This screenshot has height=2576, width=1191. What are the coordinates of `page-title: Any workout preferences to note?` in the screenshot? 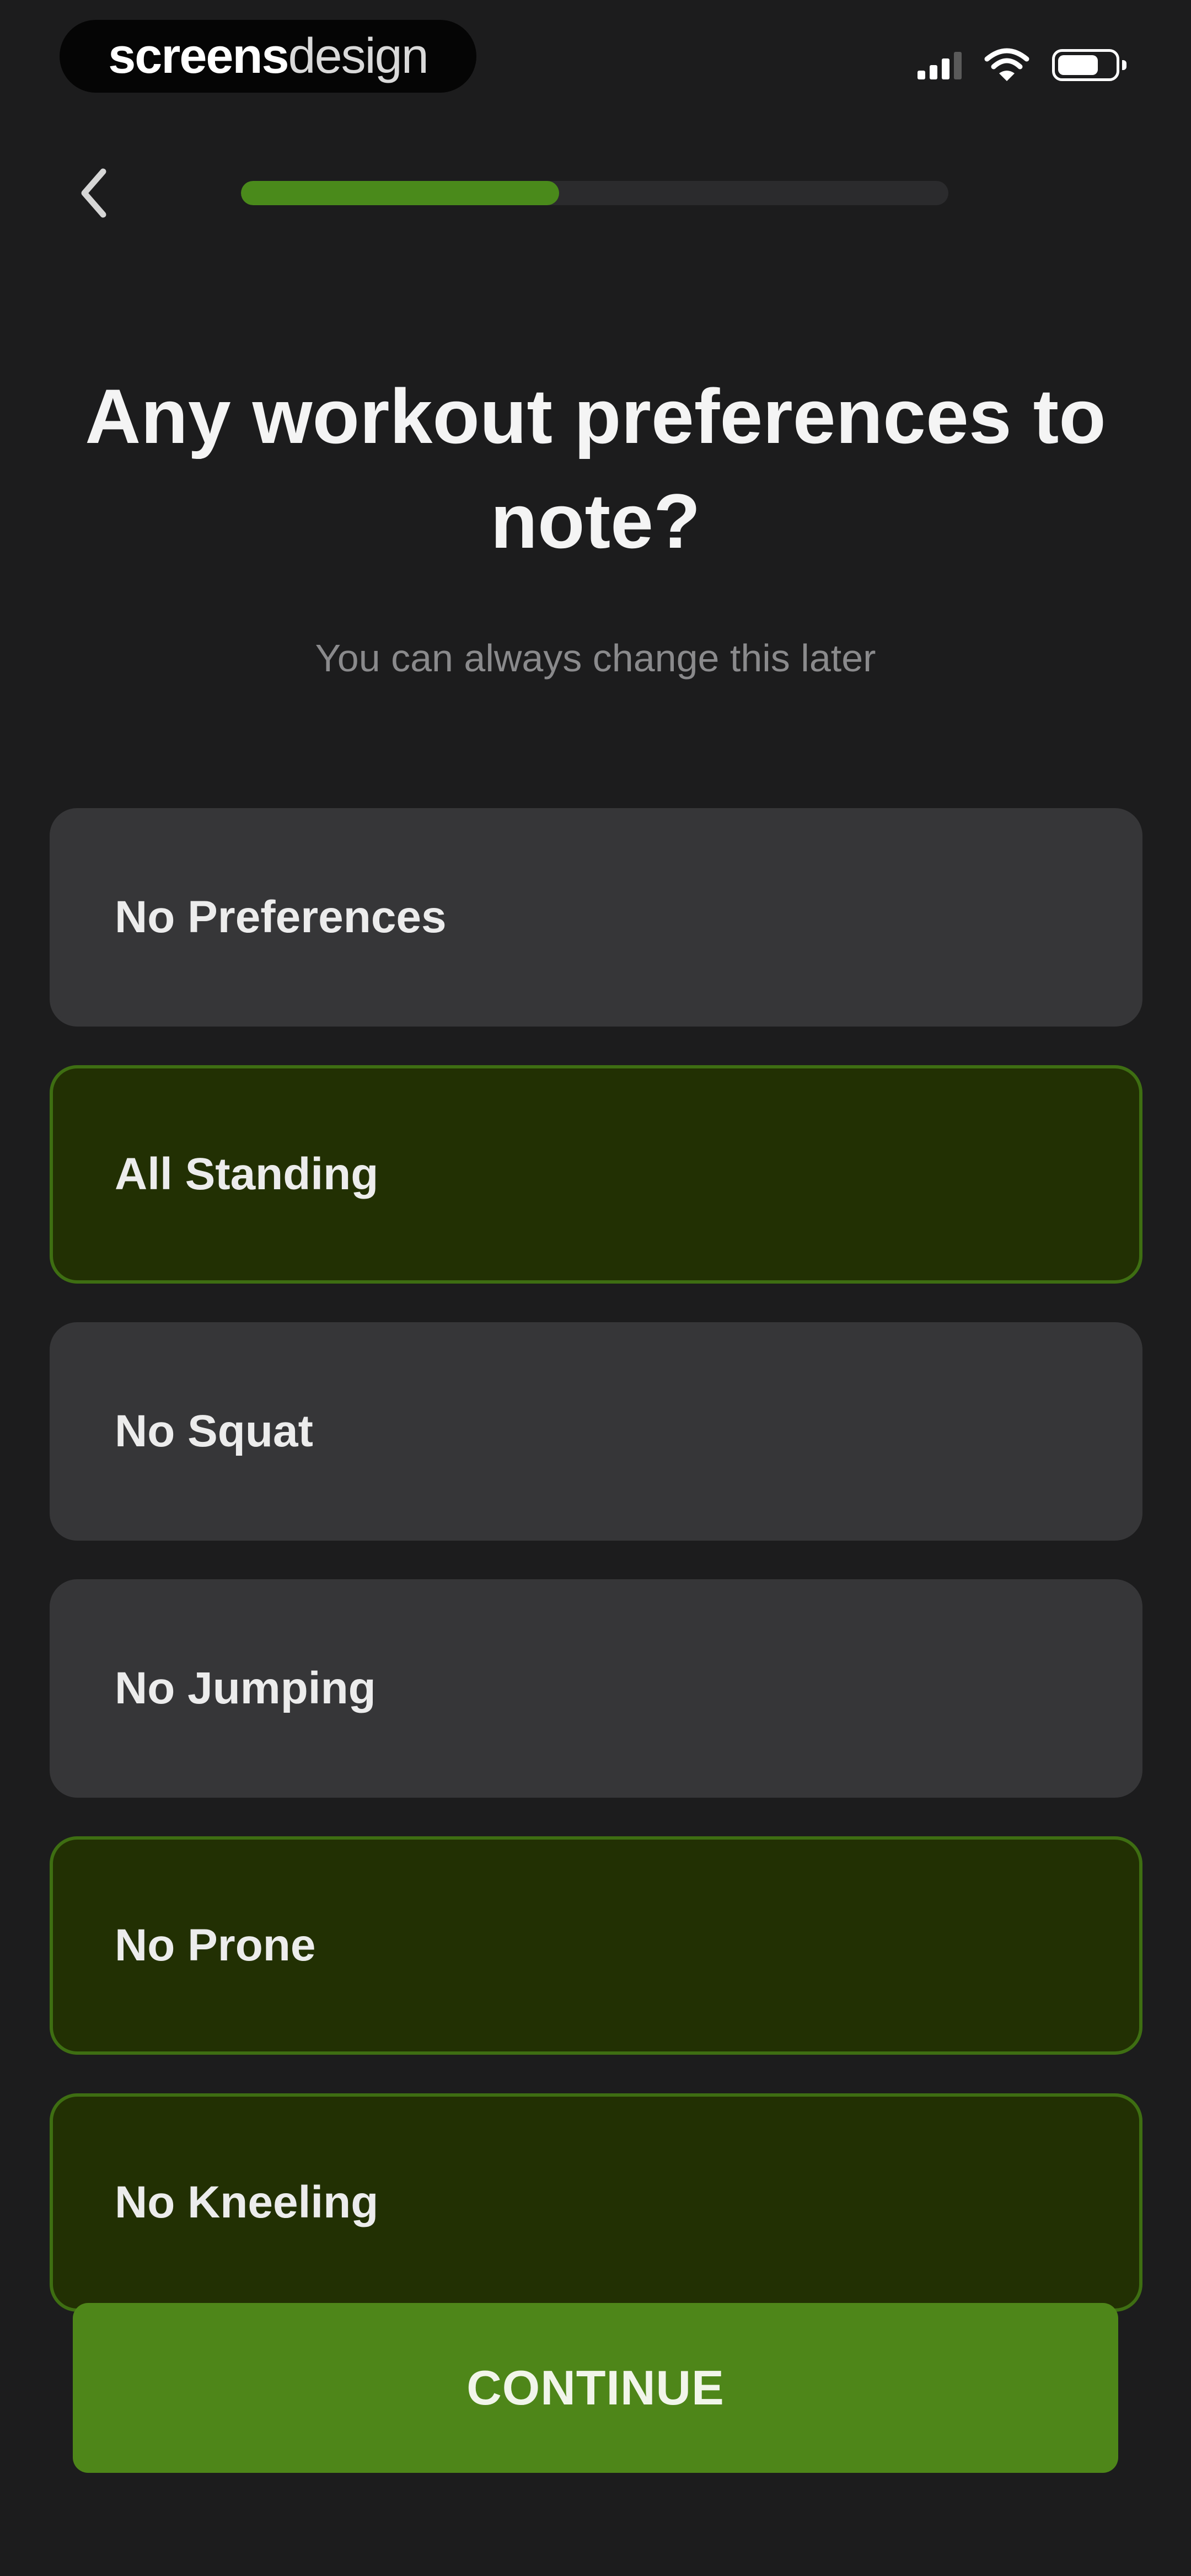 It's located at (595, 468).